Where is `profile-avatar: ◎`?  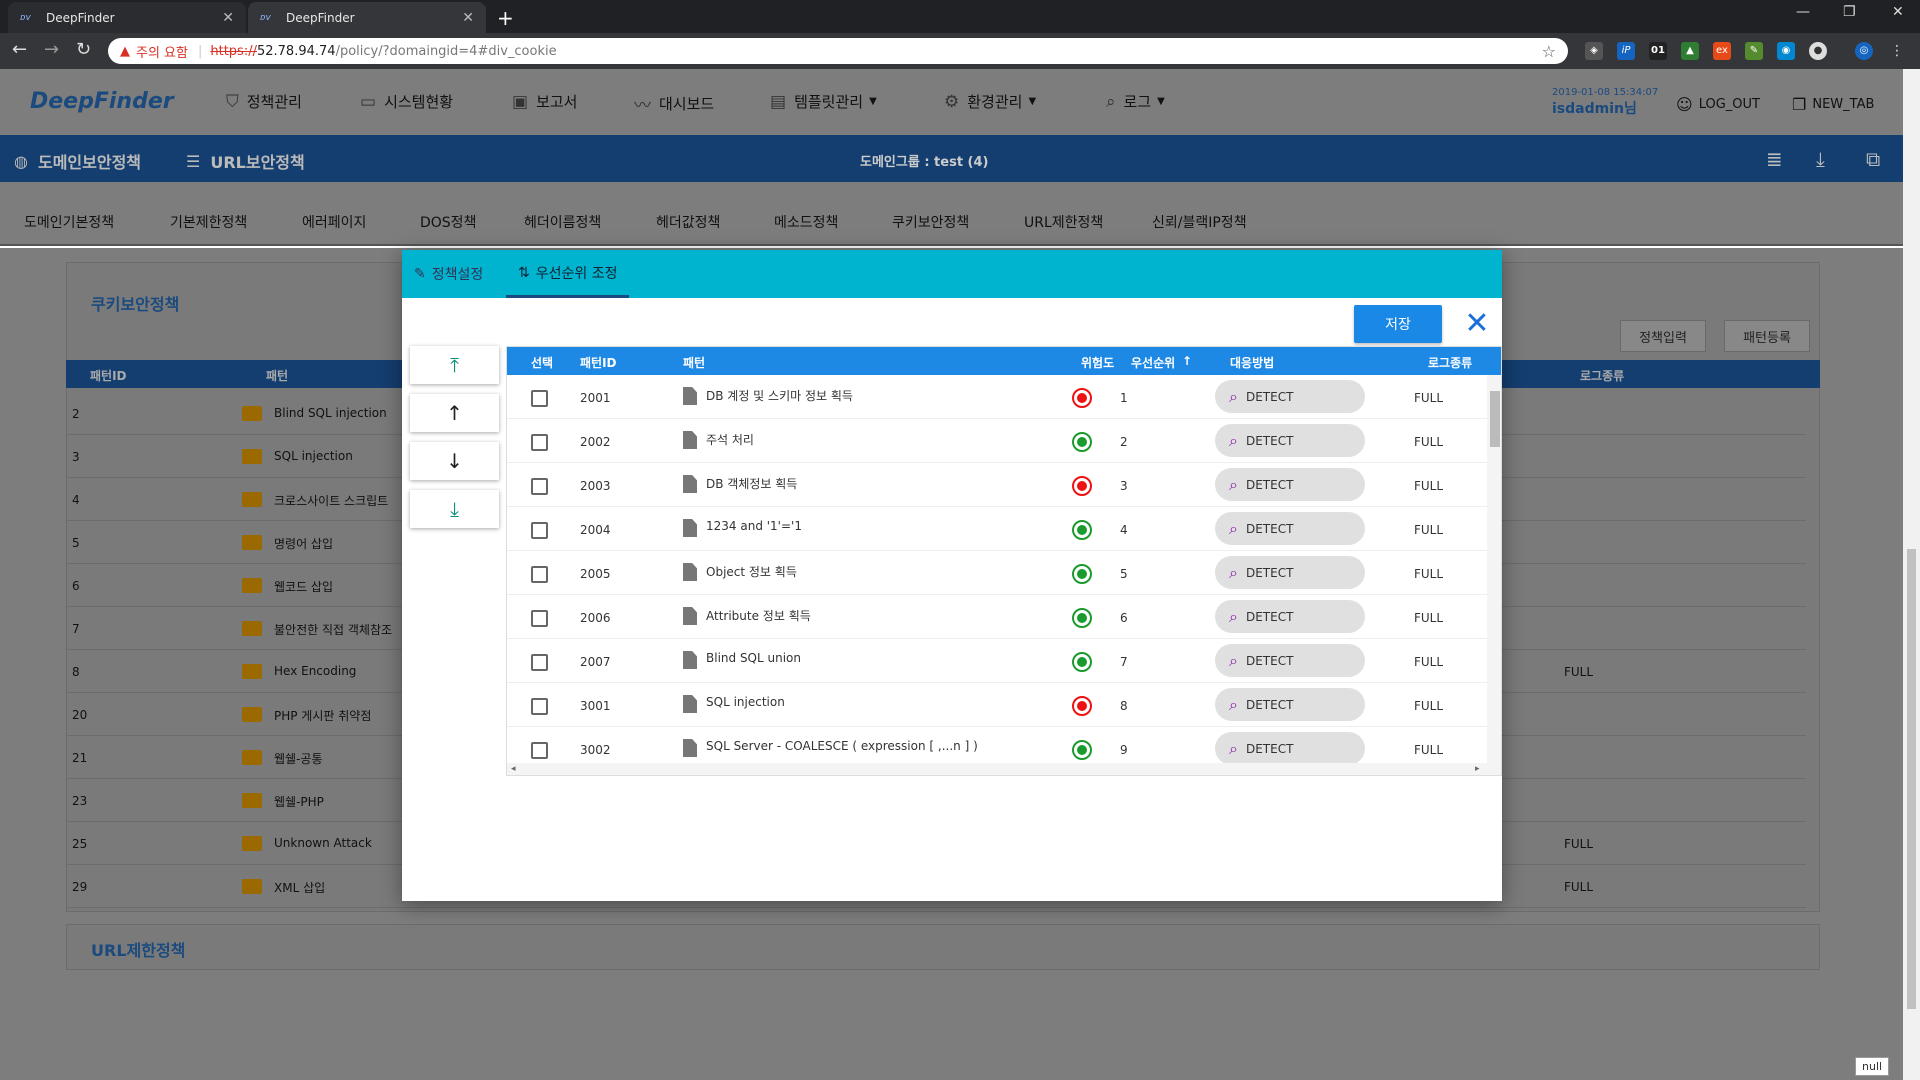
profile-avatar: ◎ is located at coordinates (1864, 51).